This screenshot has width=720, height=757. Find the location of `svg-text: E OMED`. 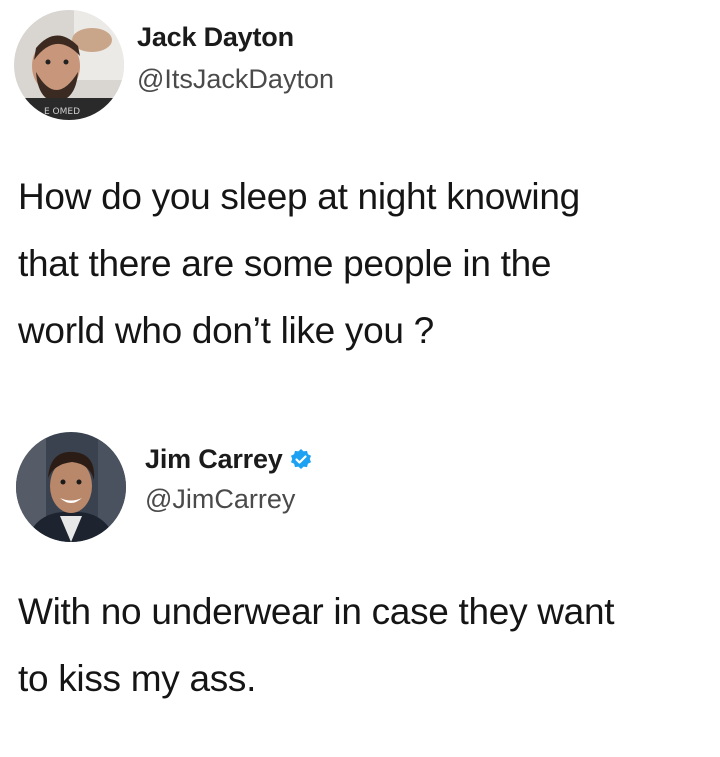

svg-text: E OMED is located at coordinates (62, 112).